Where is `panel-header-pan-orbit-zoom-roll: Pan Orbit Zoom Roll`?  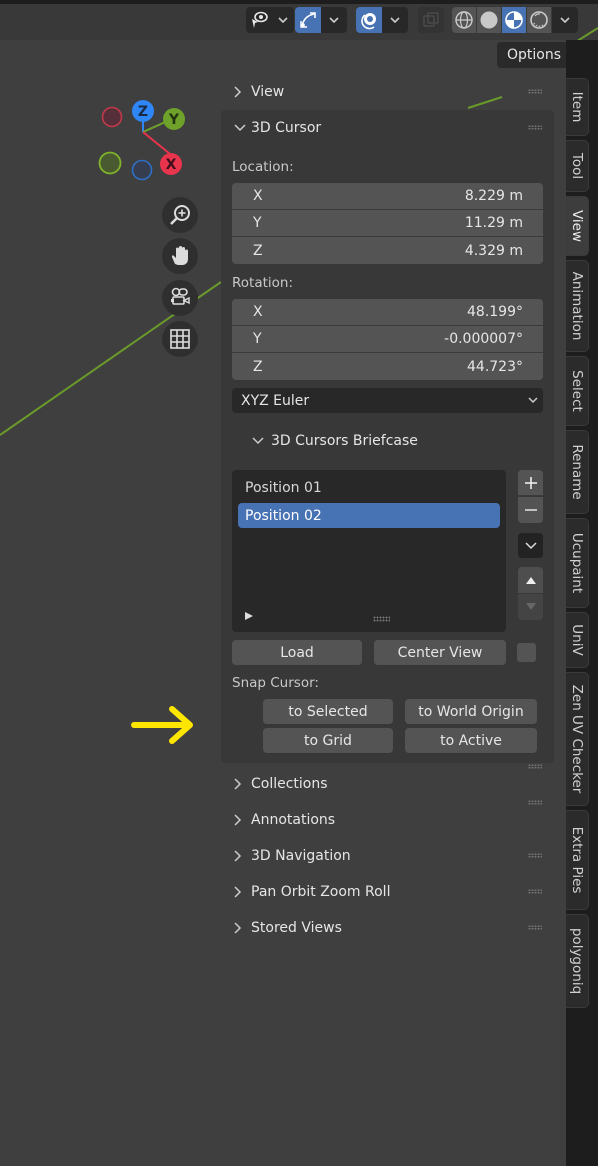 panel-header-pan-orbit-zoom-roll: Pan Orbit Zoom Roll is located at coordinates (387, 892).